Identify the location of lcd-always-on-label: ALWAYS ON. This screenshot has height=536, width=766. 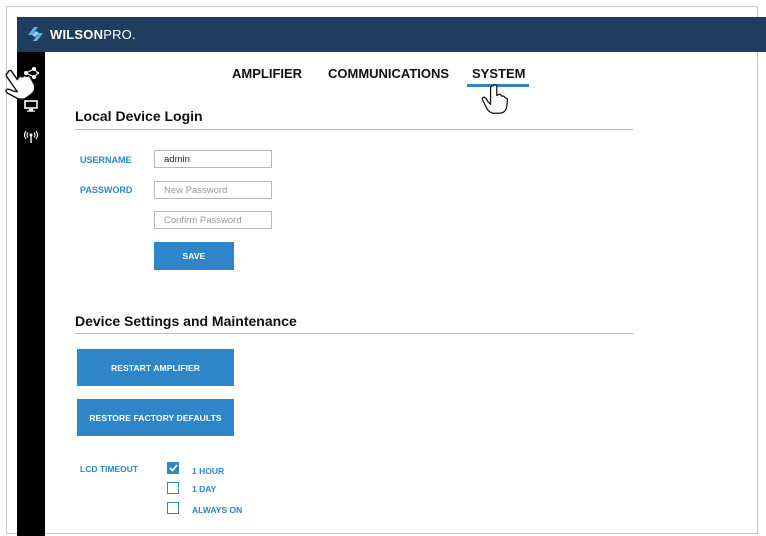
(217, 510).